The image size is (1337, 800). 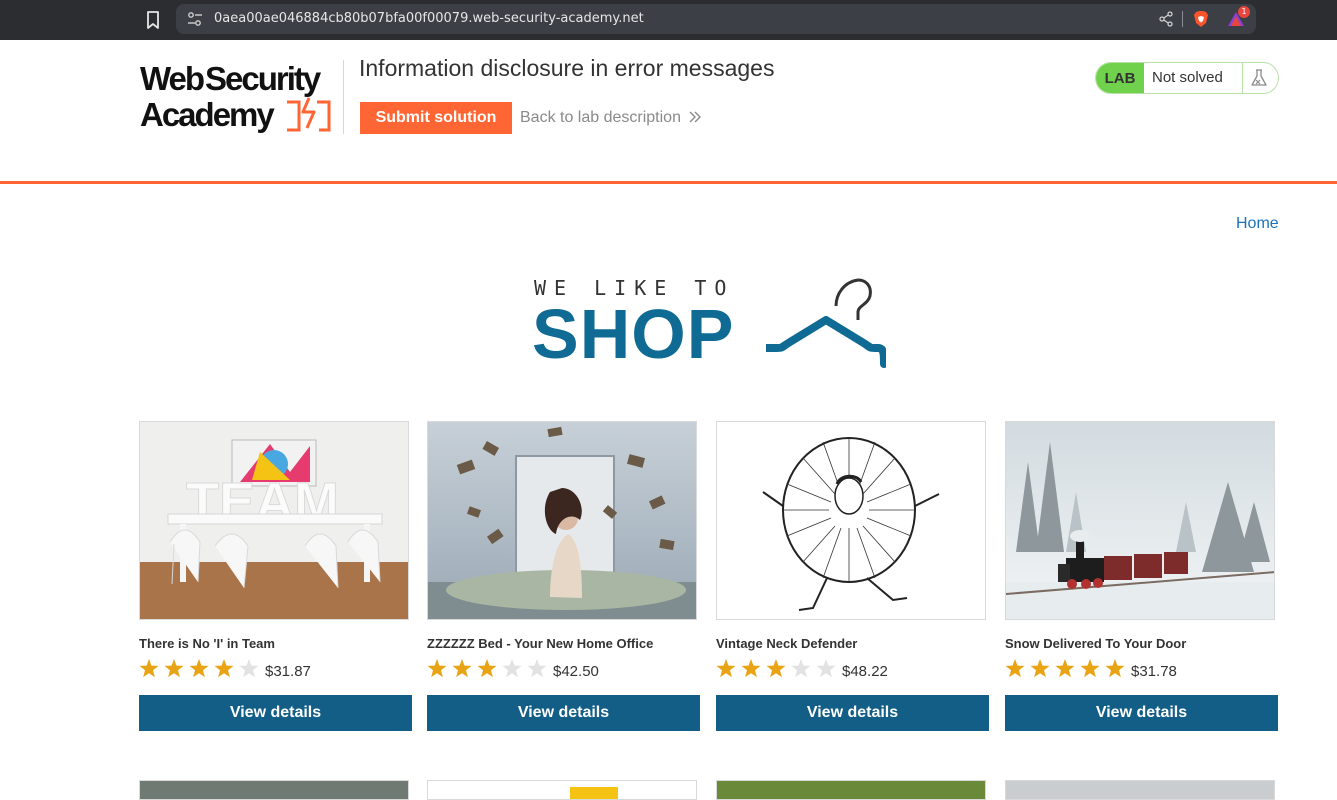 What do you see at coordinates (436, 118) in the screenshot?
I see `submit-solution-button: Submit solution` at bounding box center [436, 118].